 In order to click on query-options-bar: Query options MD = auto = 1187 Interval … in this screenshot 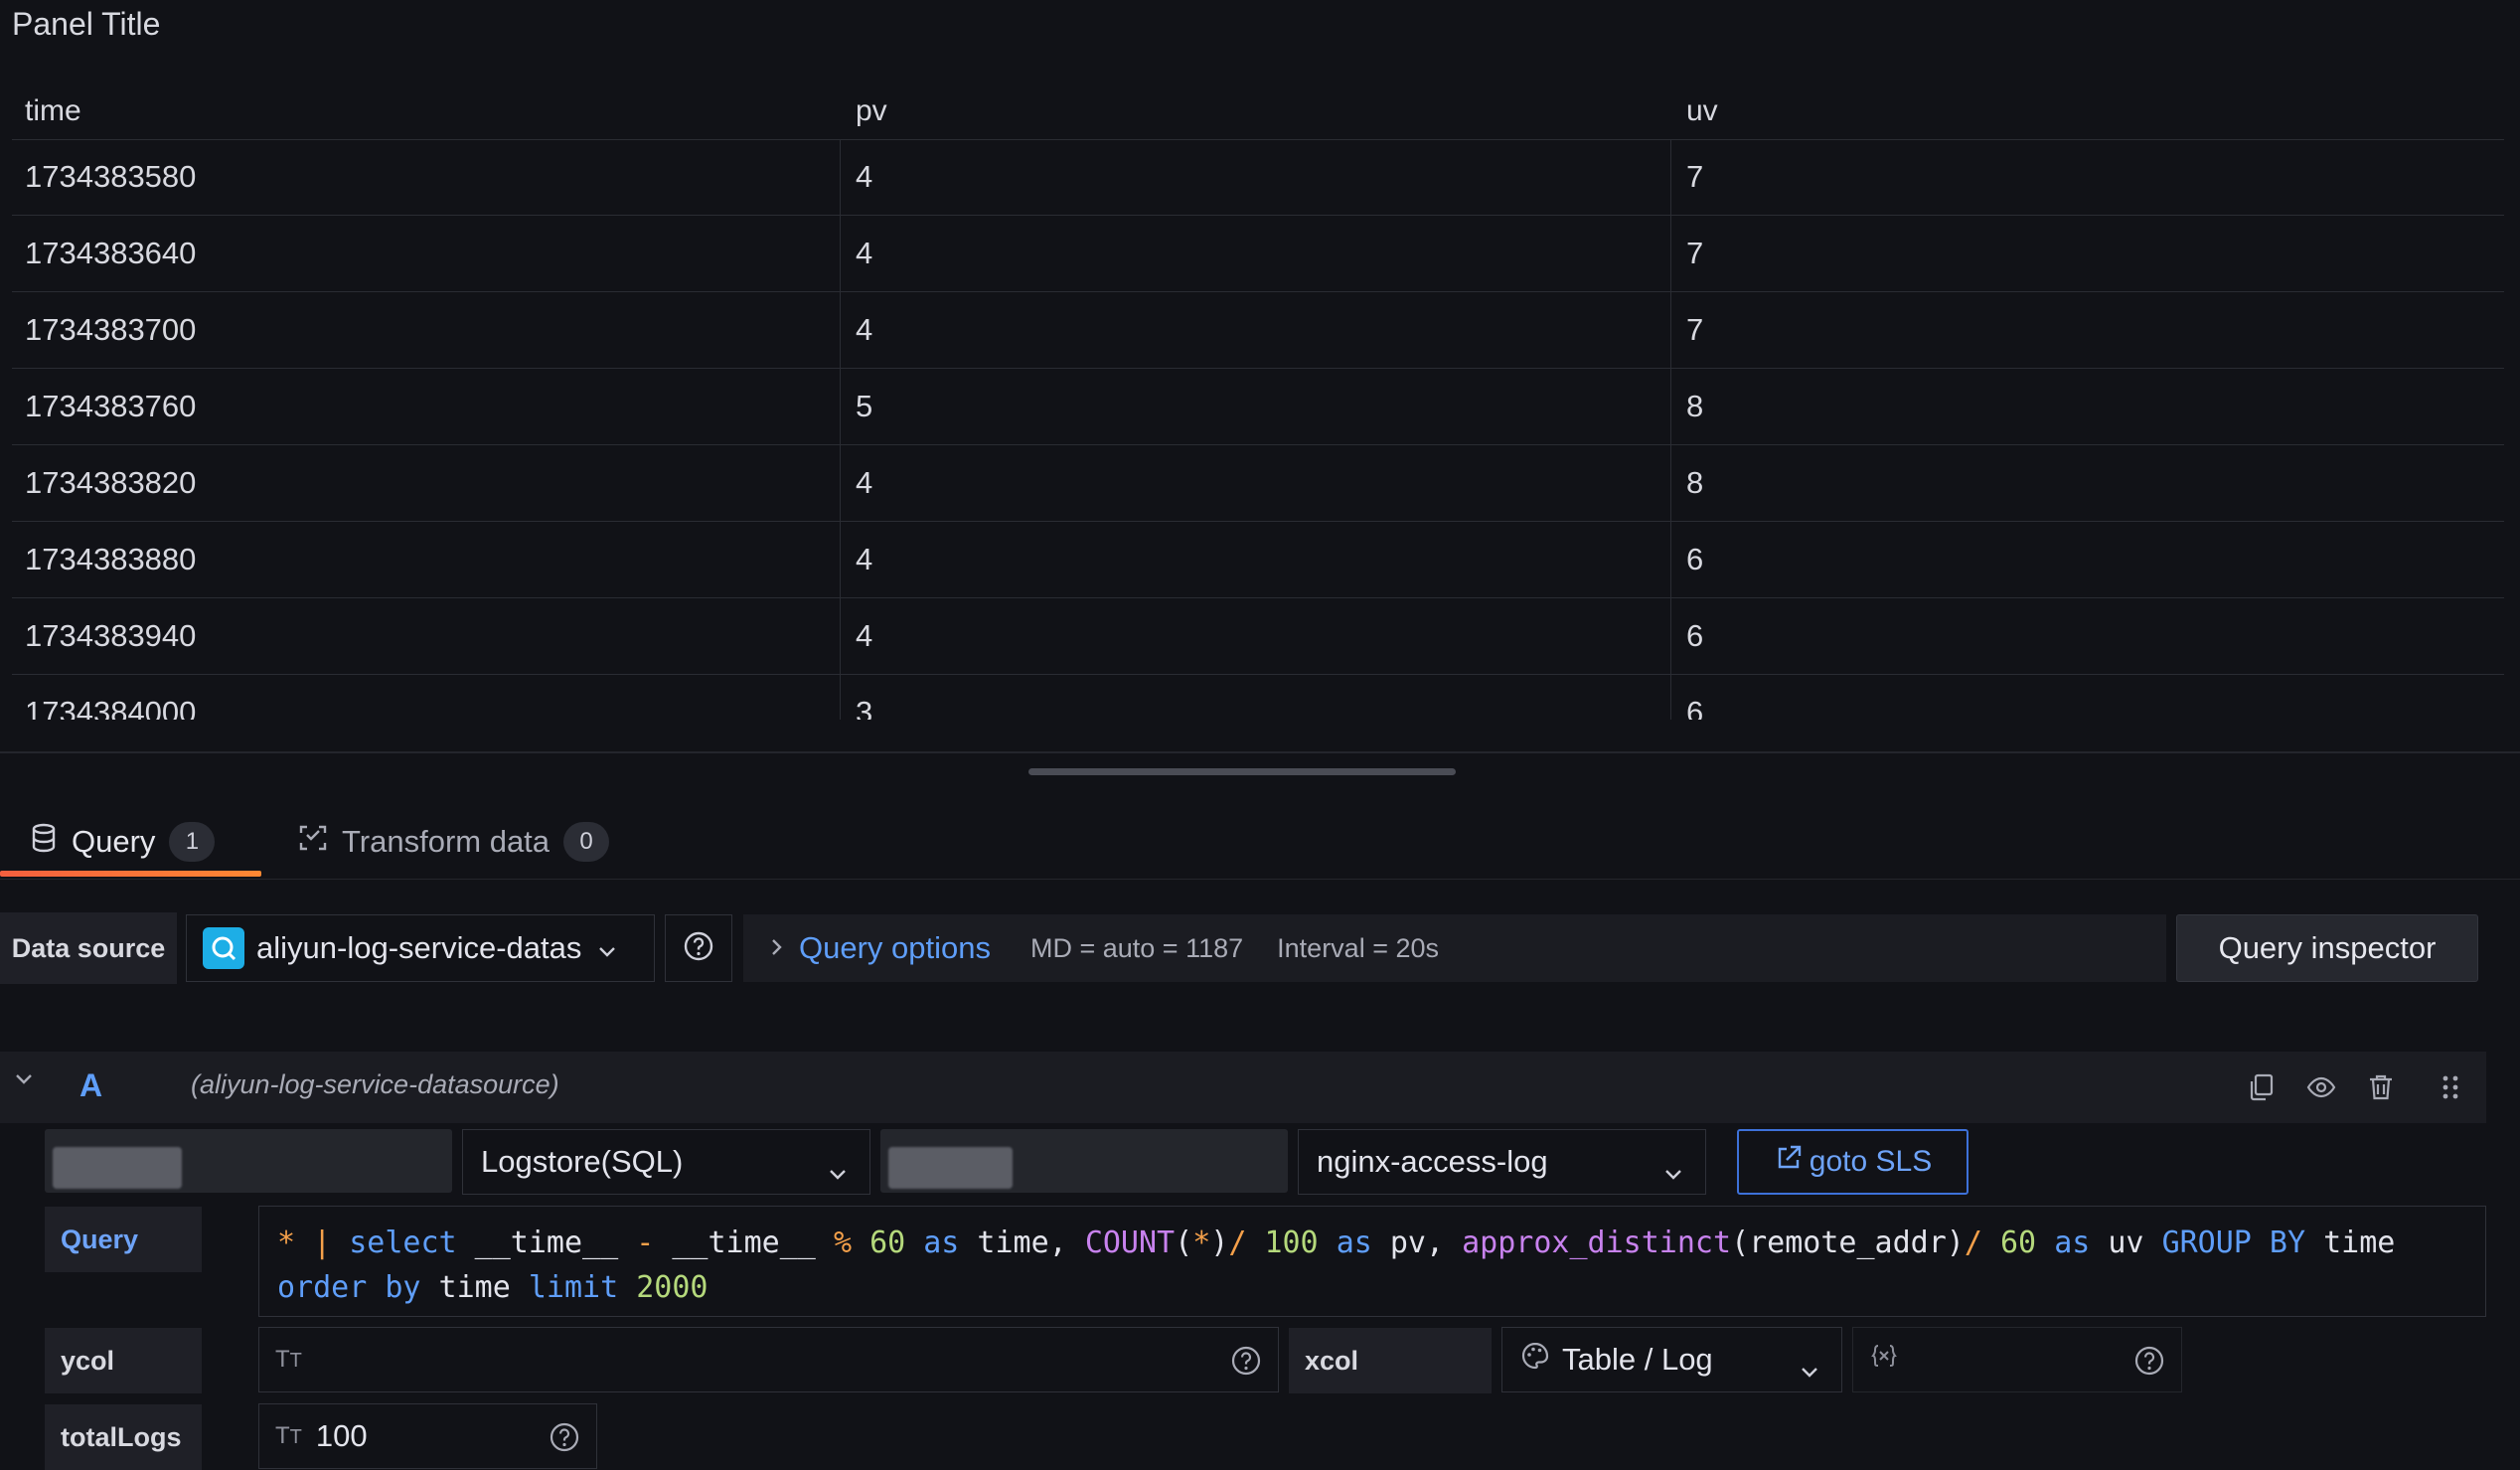, I will do `click(1454, 948)`.